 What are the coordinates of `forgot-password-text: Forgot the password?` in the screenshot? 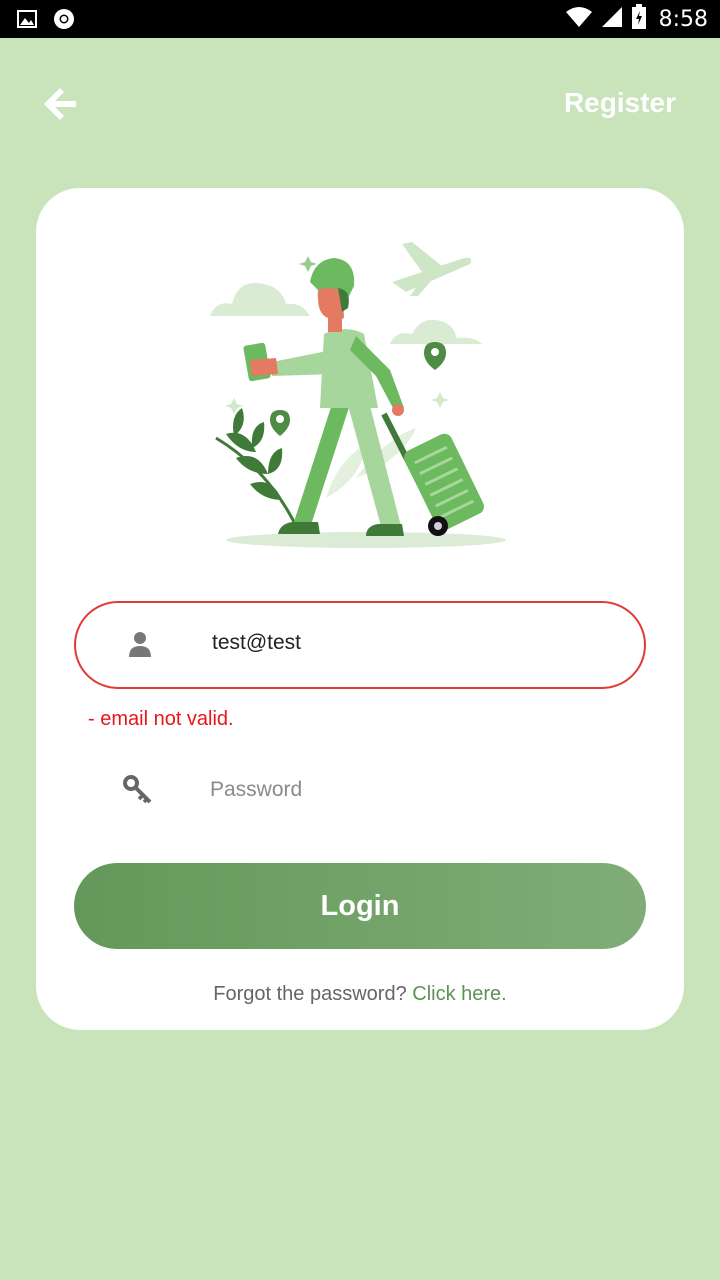 It's located at (310, 994).